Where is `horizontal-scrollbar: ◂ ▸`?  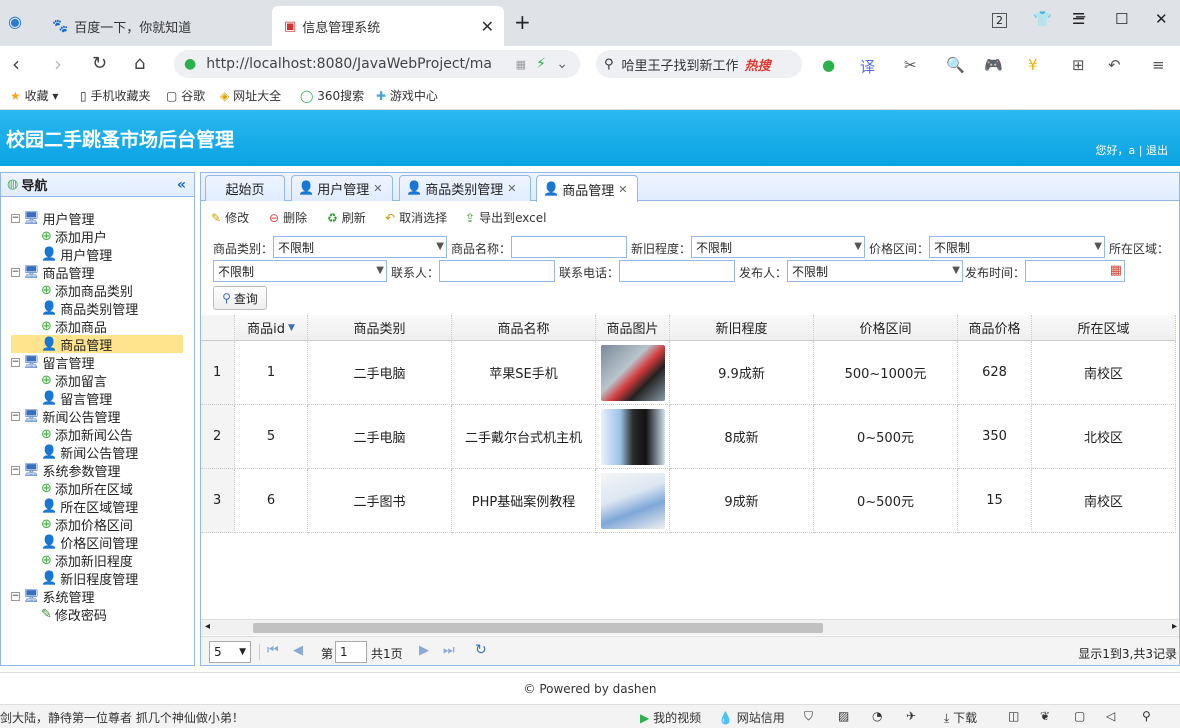
horizontal-scrollbar: ◂ ▸ is located at coordinates (690, 627).